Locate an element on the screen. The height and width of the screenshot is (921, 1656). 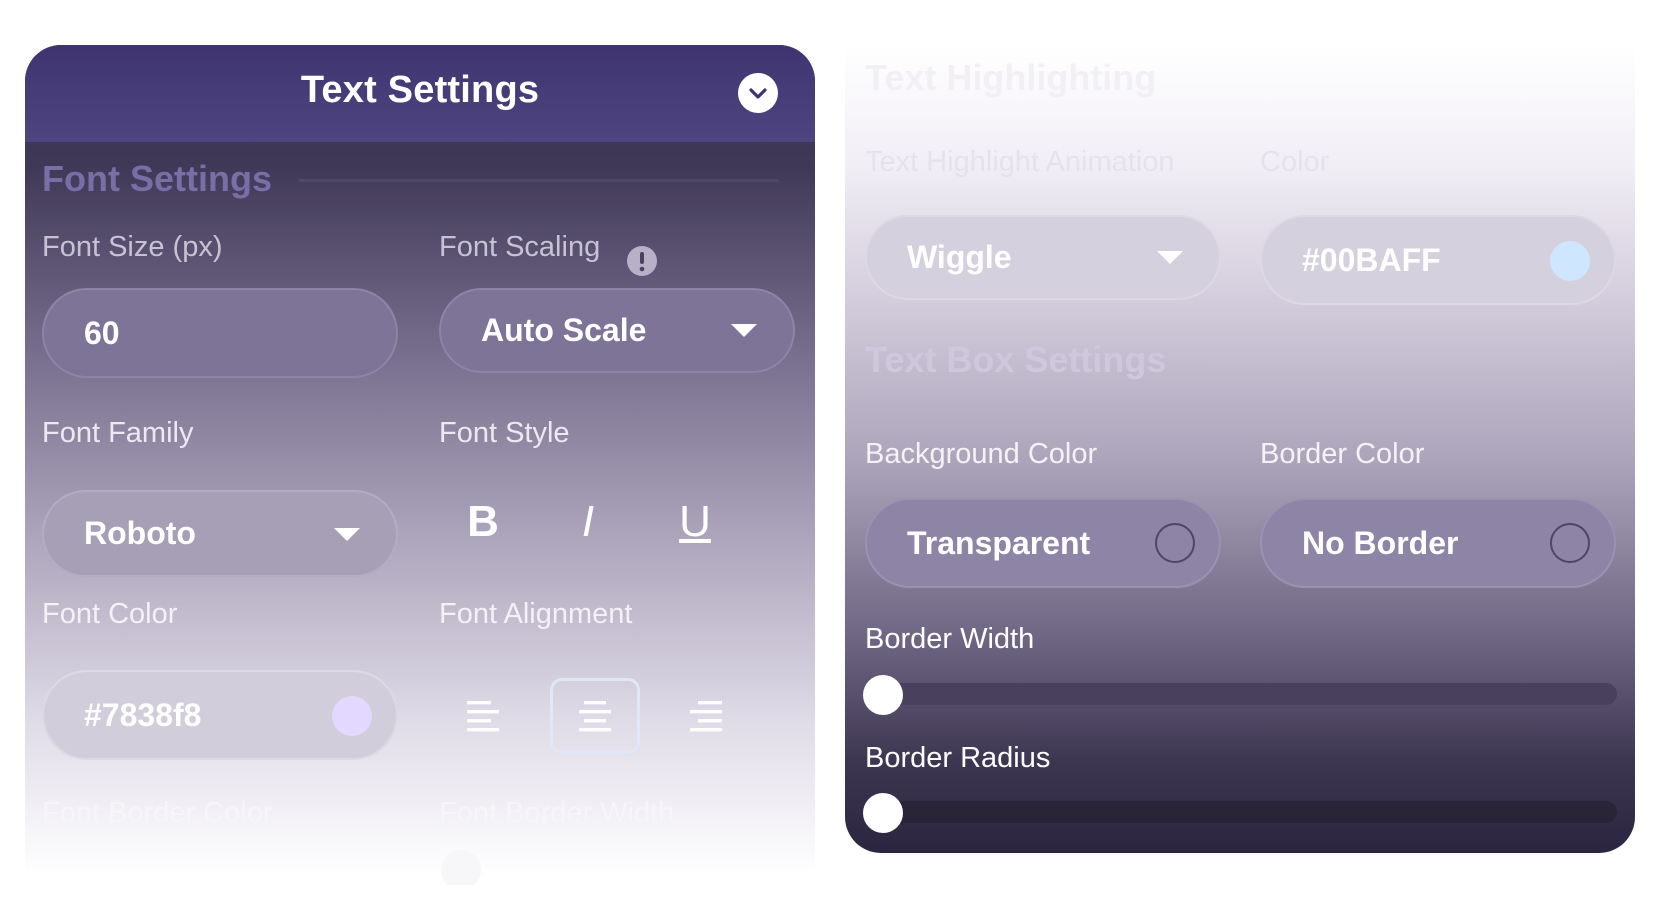
align-left-icon is located at coordinates (483, 716).